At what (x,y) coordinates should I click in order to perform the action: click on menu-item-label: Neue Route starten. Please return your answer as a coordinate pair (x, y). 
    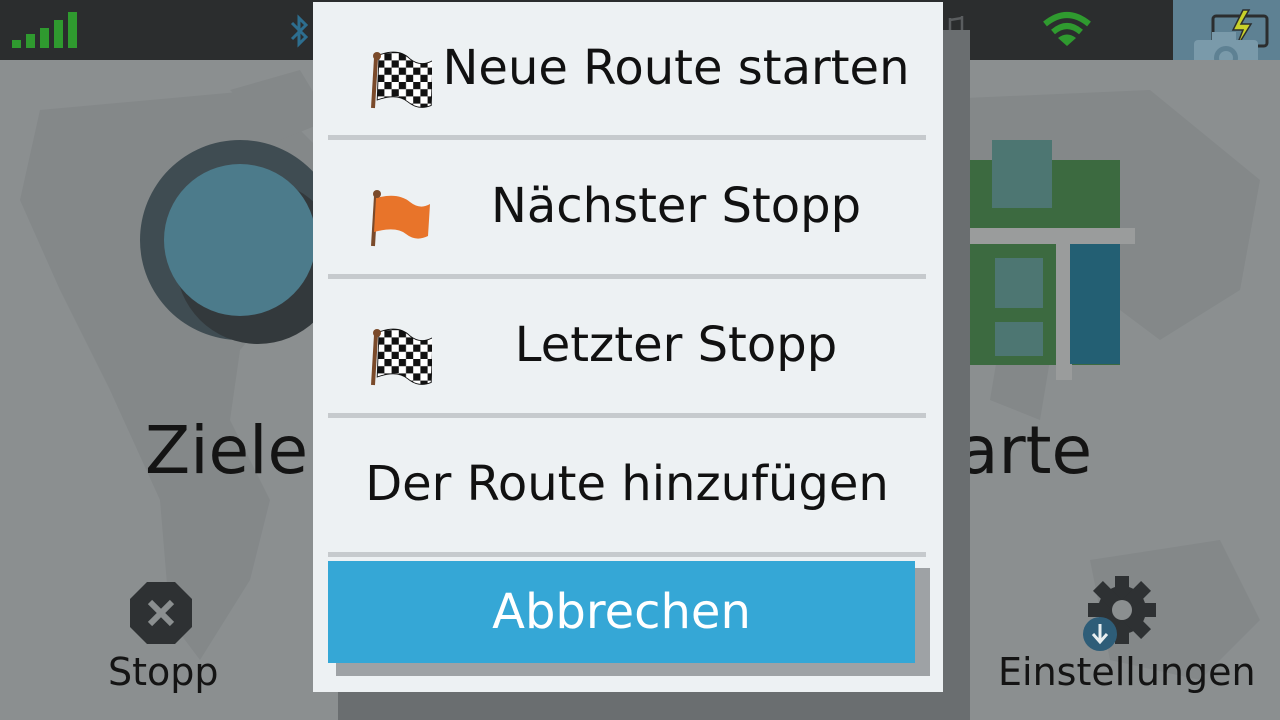
    Looking at the image, I should click on (676, 68).